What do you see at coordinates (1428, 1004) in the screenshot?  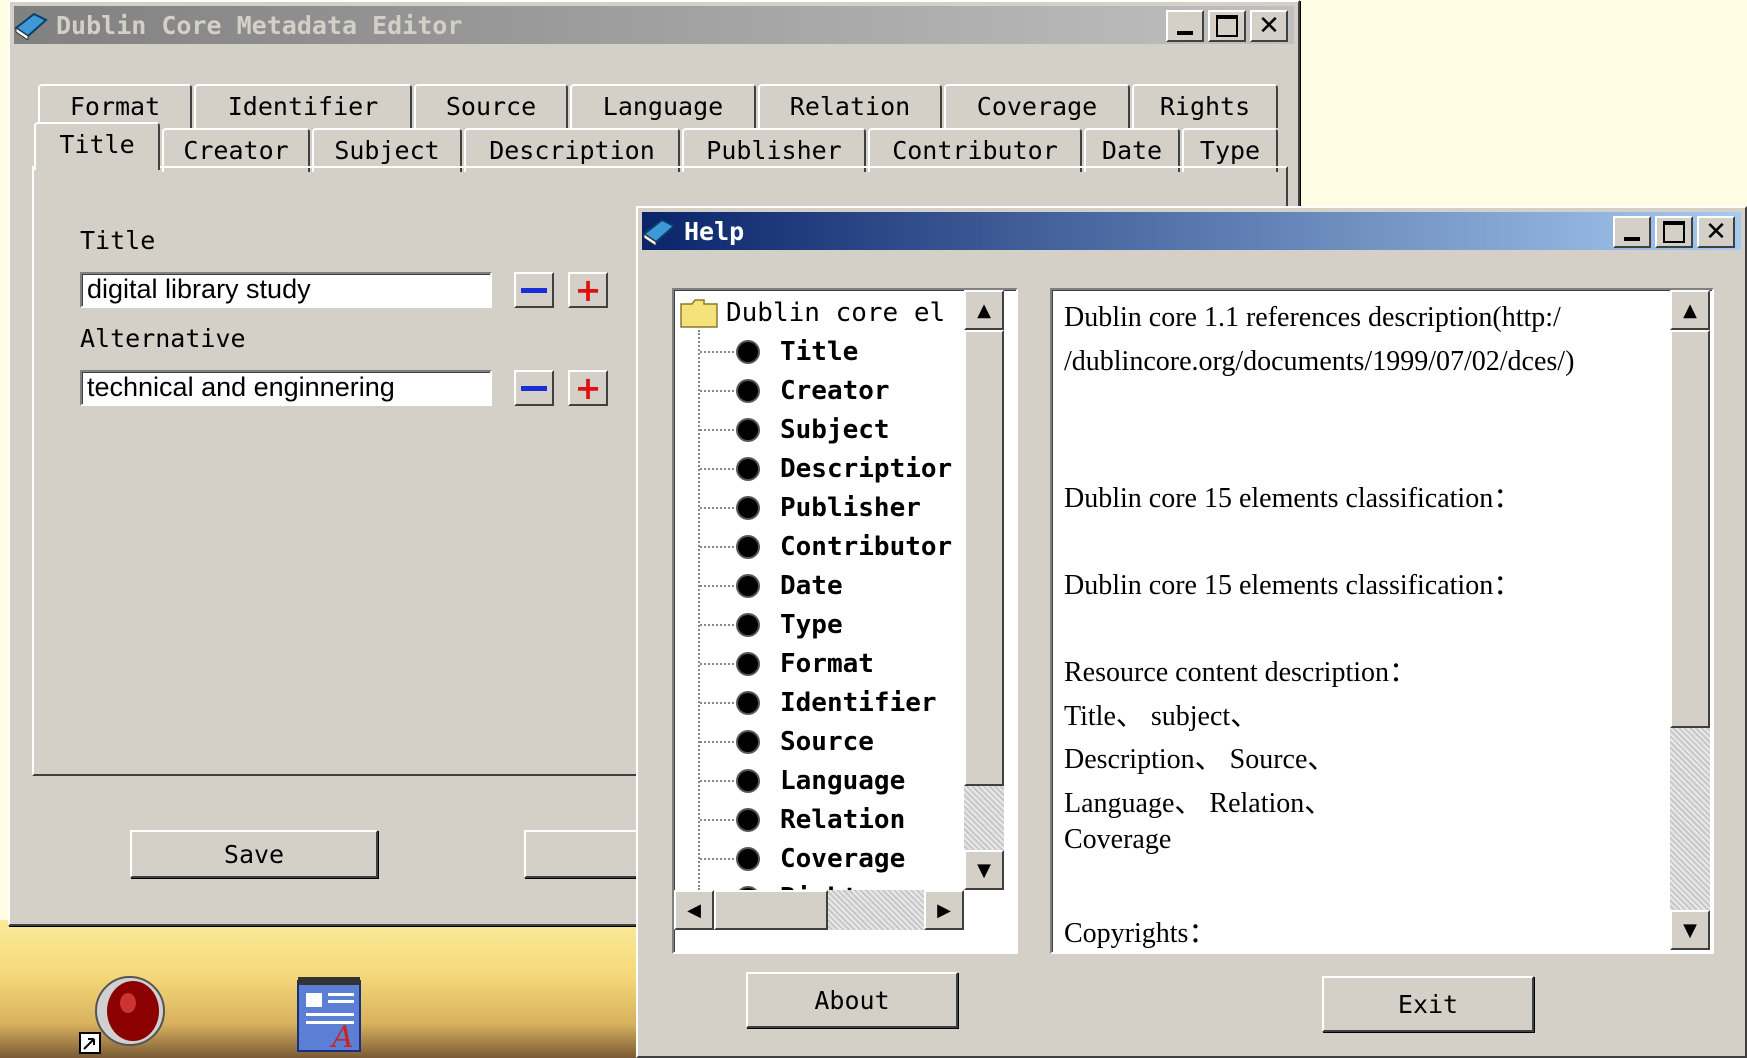 I see `exit-button: Exit` at bounding box center [1428, 1004].